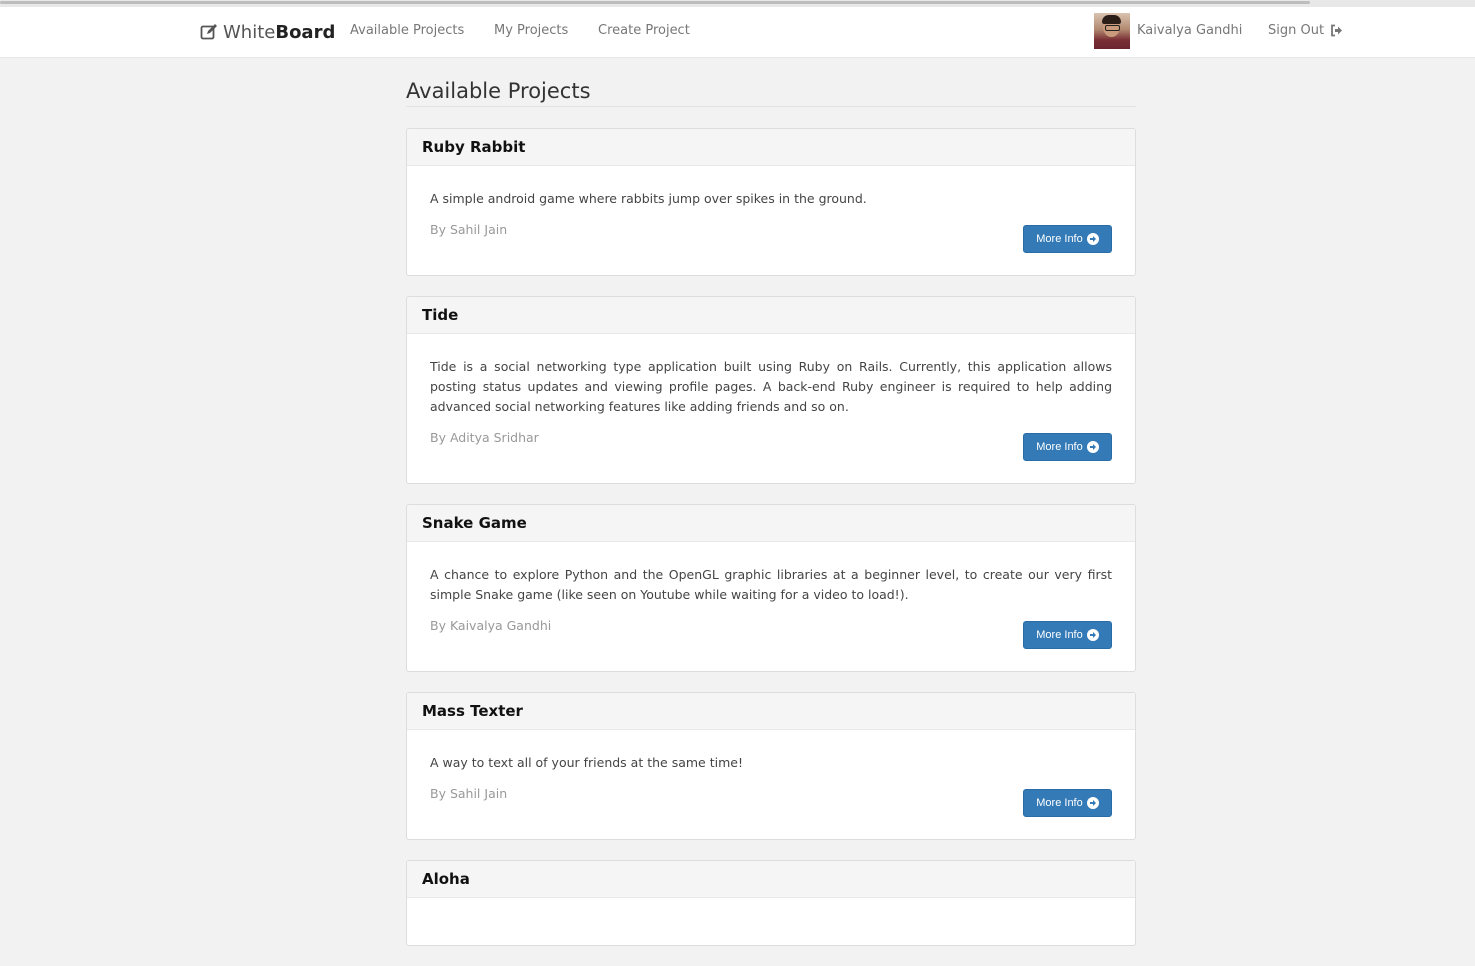 The height and width of the screenshot is (966, 1475). I want to click on project-title: Snake Game, so click(771, 523).